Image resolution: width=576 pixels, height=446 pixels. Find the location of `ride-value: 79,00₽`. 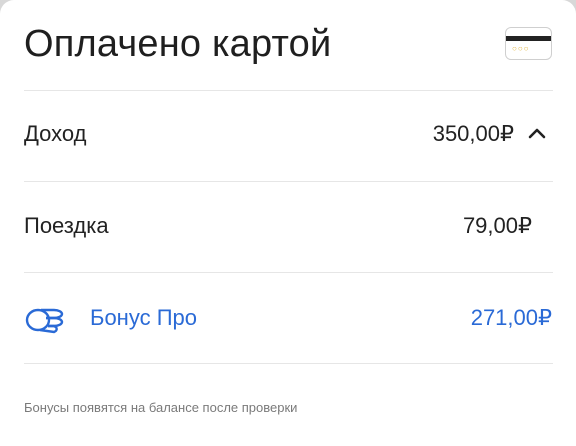

ride-value: 79,00₽ is located at coordinates (497, 225).